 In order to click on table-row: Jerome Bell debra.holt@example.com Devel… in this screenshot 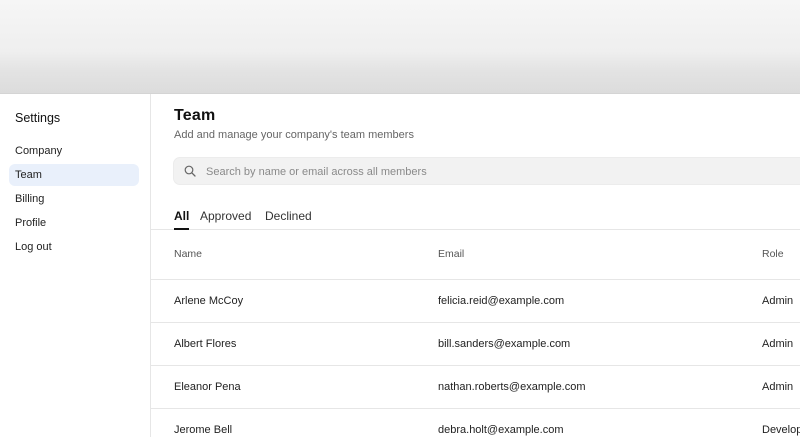, I will do `click(475, 423)`.